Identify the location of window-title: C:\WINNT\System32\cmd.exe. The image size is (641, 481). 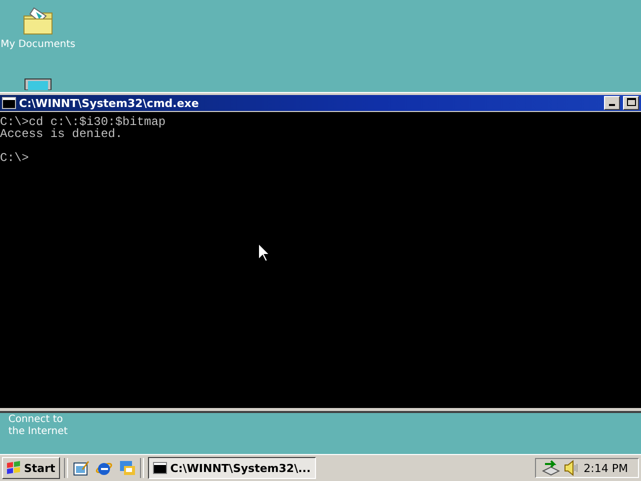
(109, 103).